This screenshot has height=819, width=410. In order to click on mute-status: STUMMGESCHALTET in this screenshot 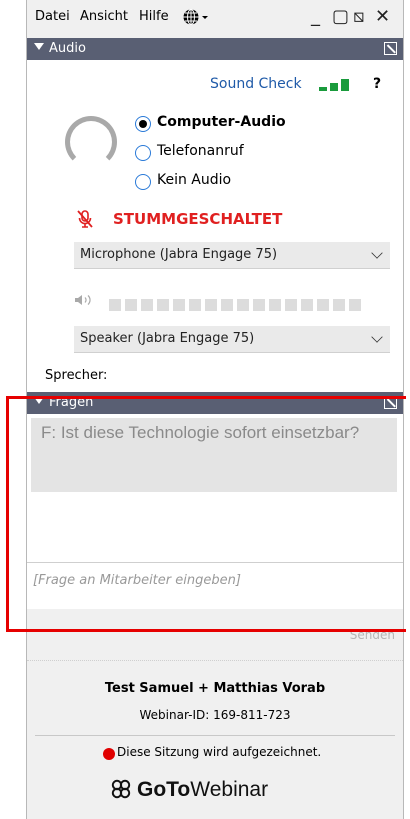, I will do `click(198, 219)`.